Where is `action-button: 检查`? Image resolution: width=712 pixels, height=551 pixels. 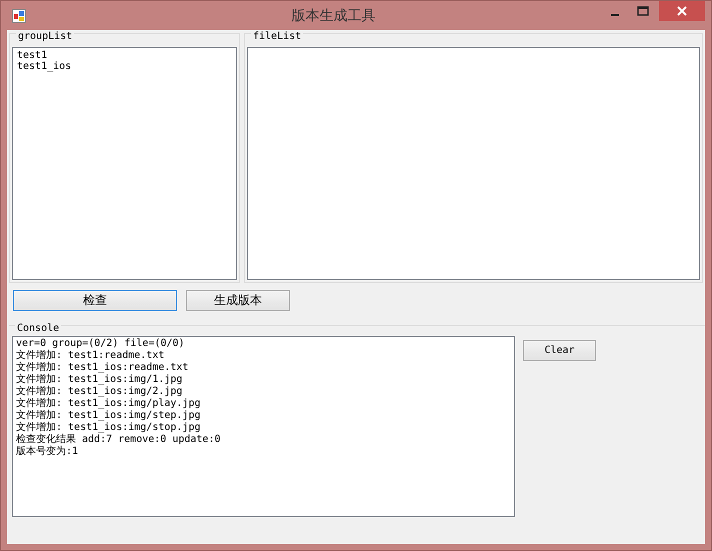
action-button: 检查 is located at coordinates (95, 300).